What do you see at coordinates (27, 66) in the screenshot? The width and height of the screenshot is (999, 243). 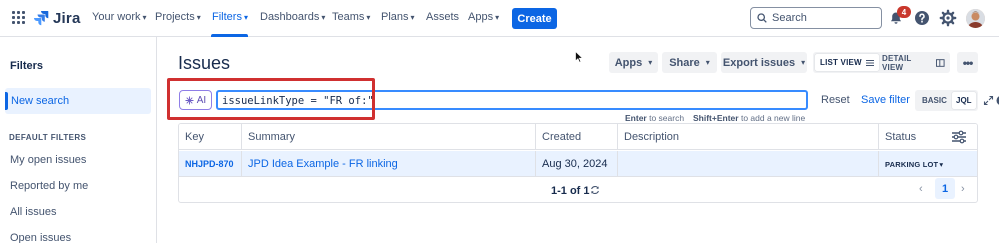 I see `sidebar-title: Filters` at bounding box center [27, 66].